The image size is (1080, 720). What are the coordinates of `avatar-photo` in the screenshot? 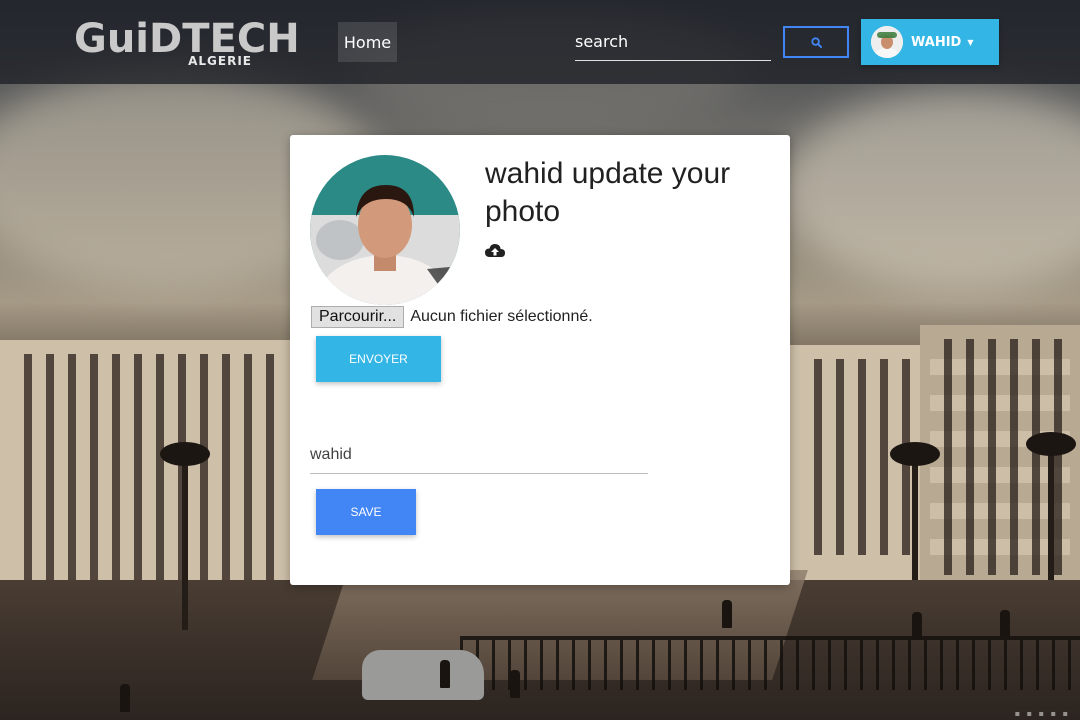 It's located at (887, 42).